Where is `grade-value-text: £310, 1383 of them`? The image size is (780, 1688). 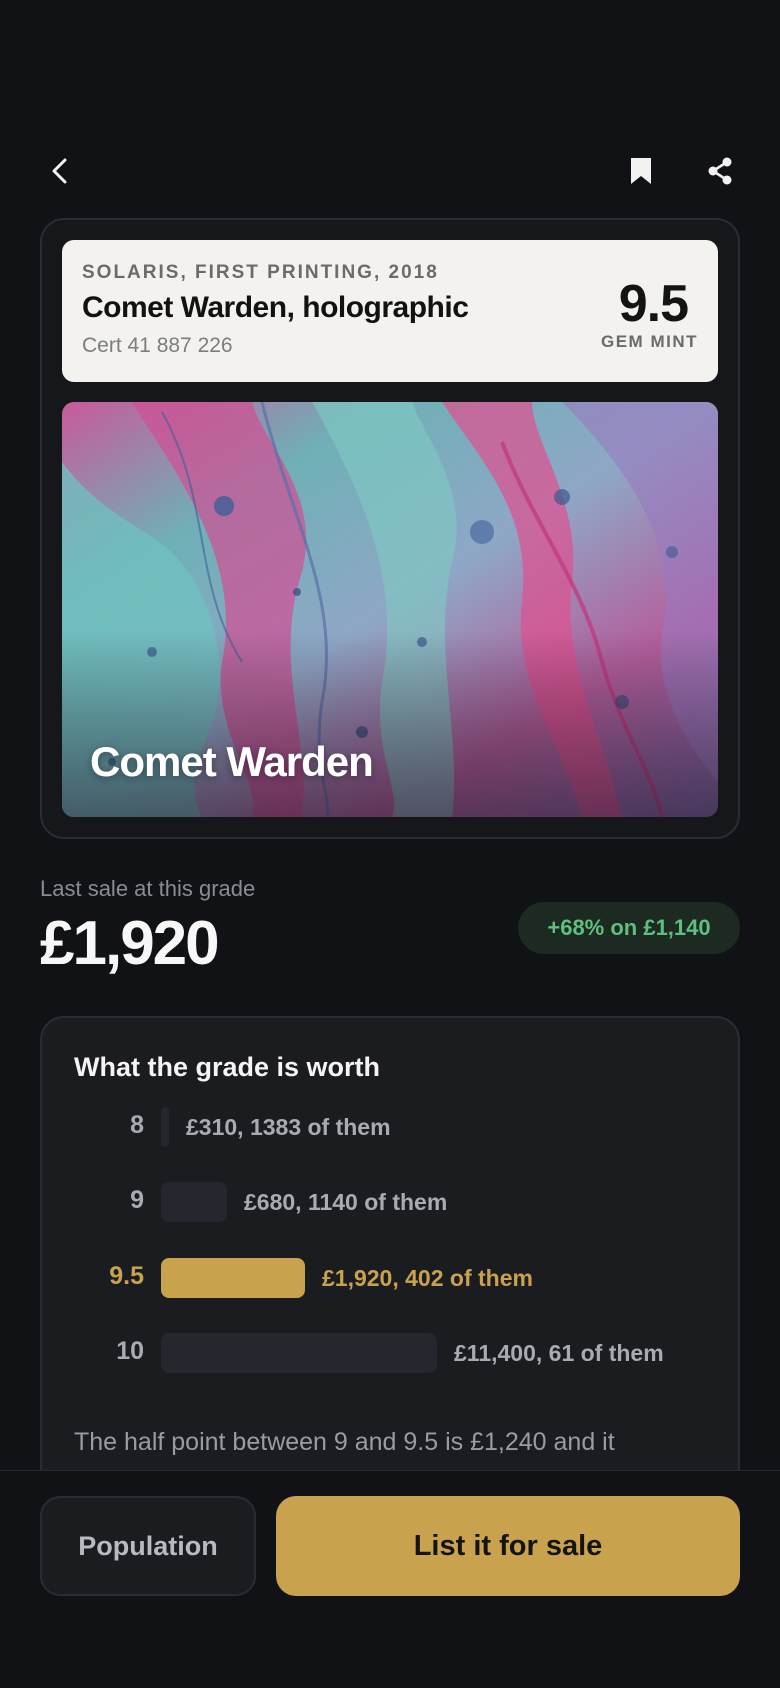 grade-value-text: £310, 1383 of them is located at coordinates (288, 1127).